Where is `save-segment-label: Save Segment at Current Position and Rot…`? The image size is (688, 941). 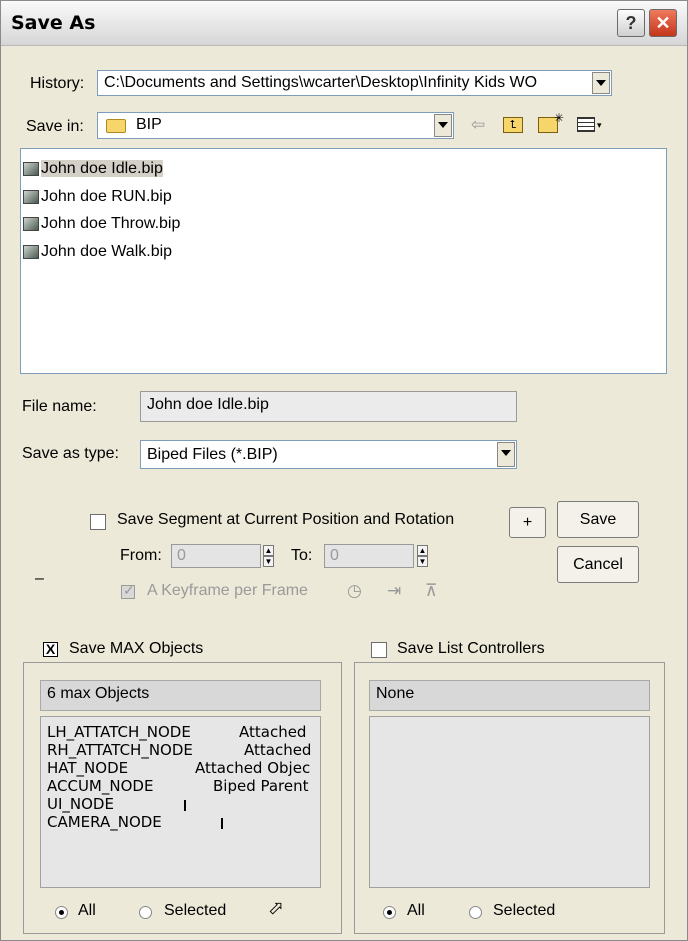 save-segment-label: Save Segment at Current Position and Rot… is located at coordinates (286, 519).